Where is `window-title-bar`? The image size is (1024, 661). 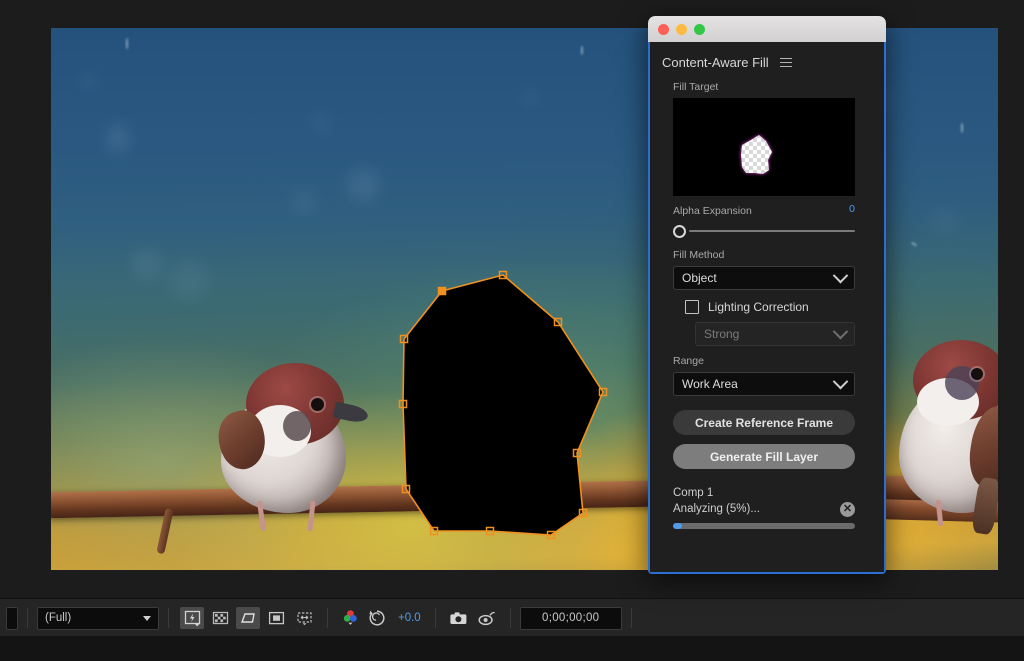 window-title-bar is located at coordinates (767, 29).